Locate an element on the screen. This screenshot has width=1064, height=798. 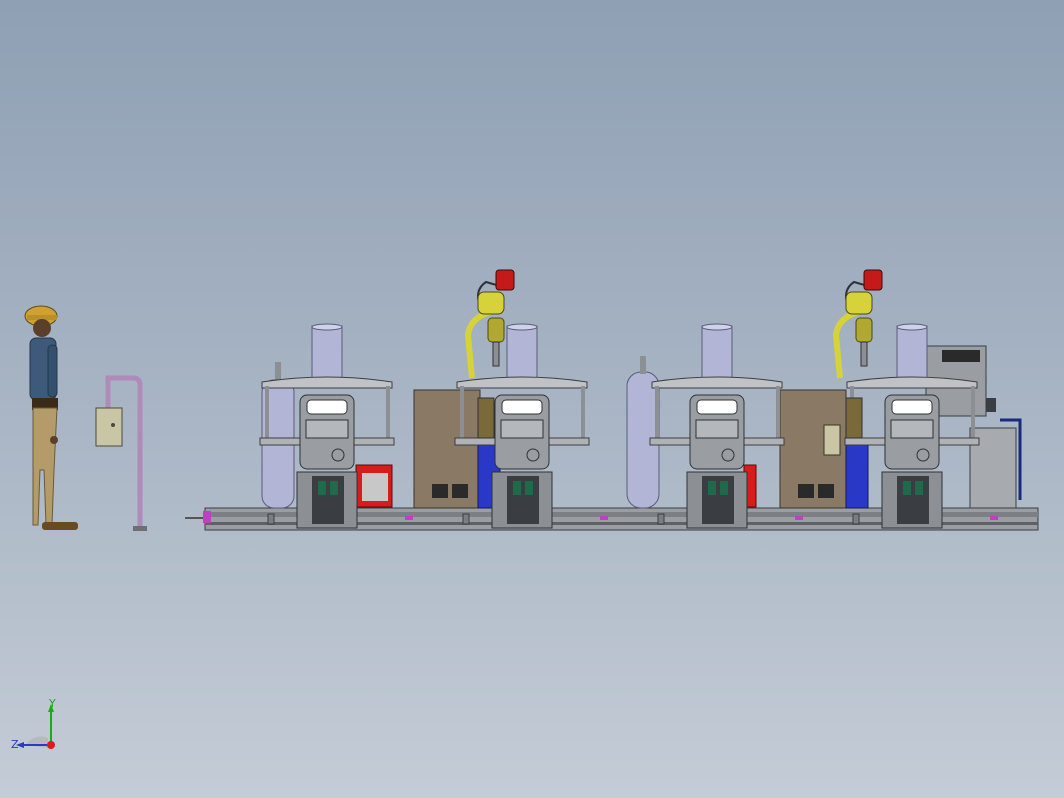
y-axis-label: Y is located at coordinates (52, 704).